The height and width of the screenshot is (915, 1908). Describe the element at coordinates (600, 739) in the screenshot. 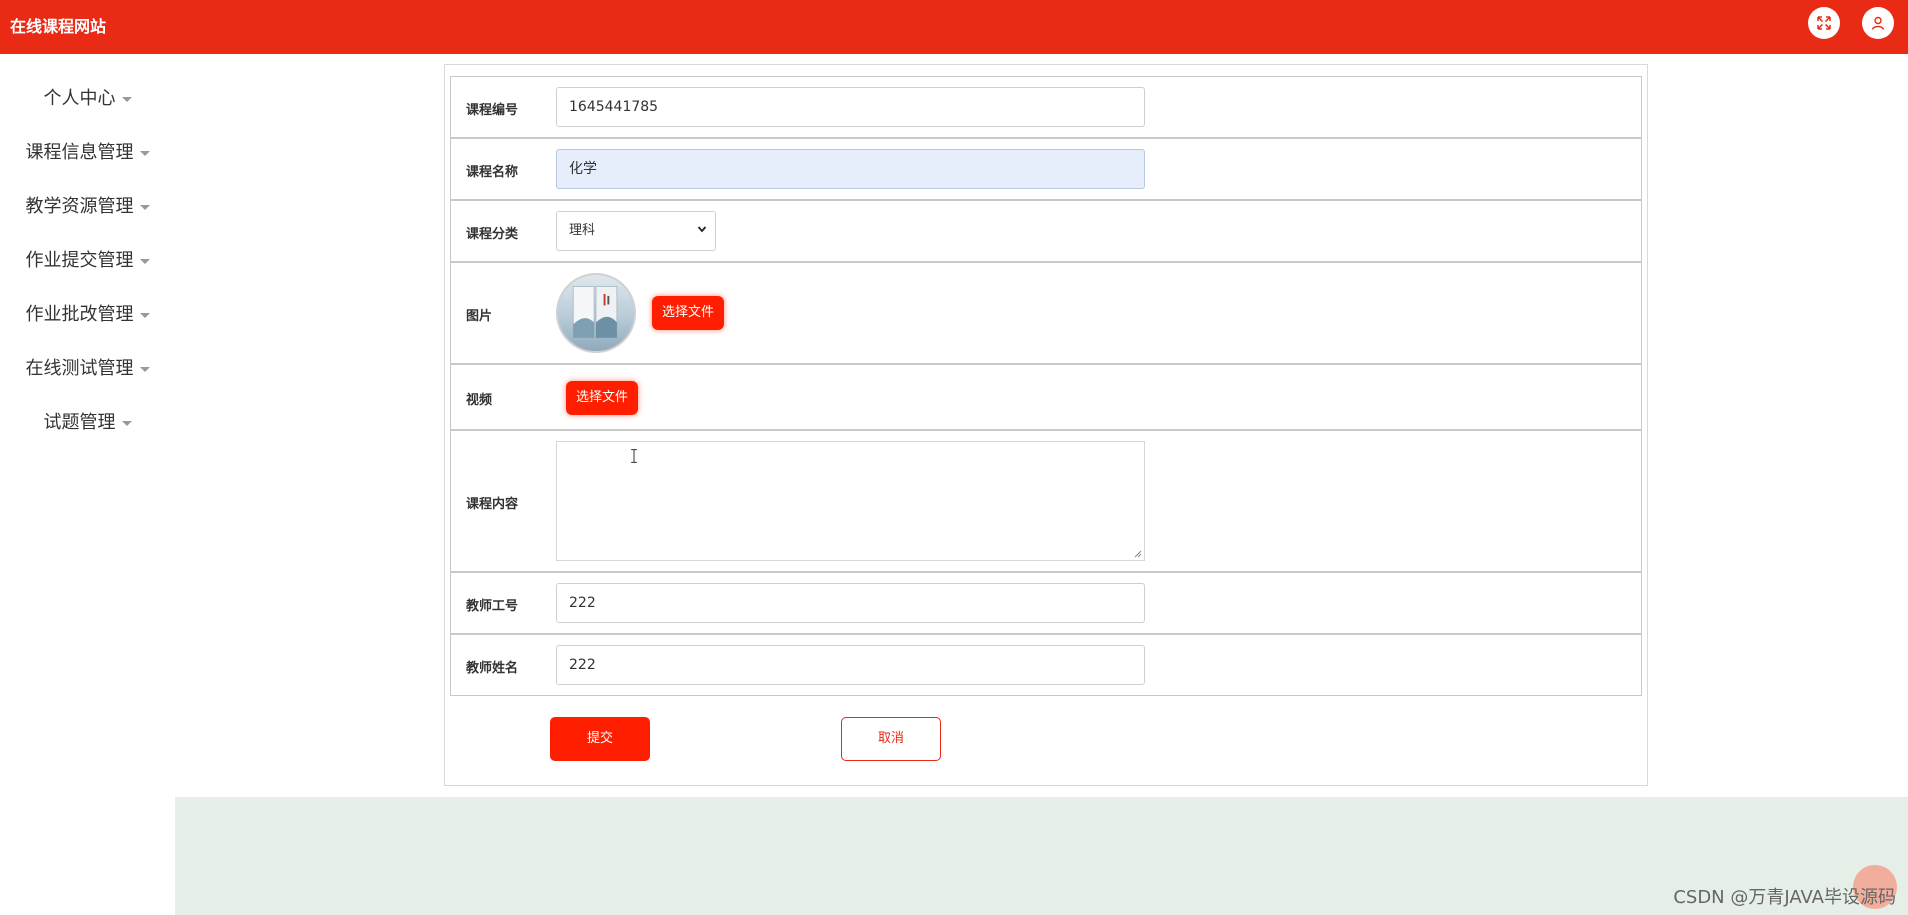

I see `submit-button: 提交` at that location.